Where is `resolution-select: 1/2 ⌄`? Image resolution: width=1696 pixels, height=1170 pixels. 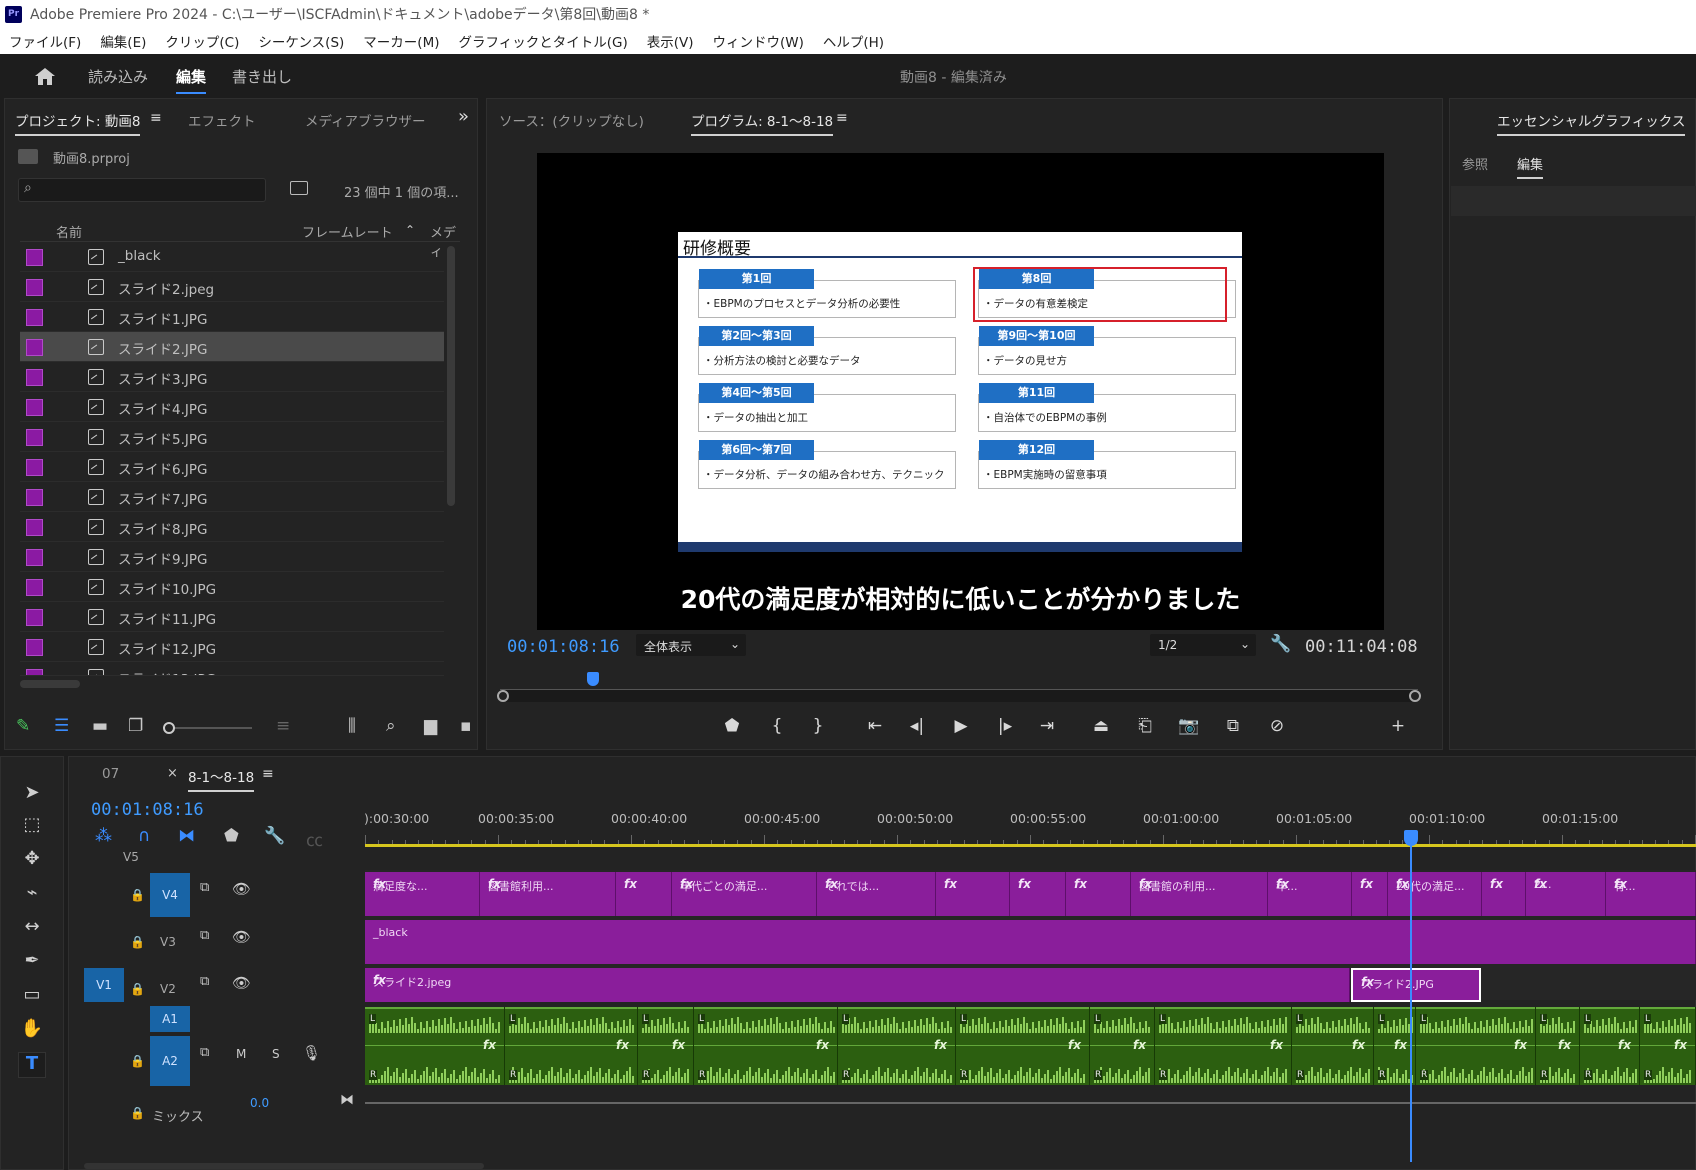
resolution-select: 1/2 ⌄ is located at coordinates (1203, 645).